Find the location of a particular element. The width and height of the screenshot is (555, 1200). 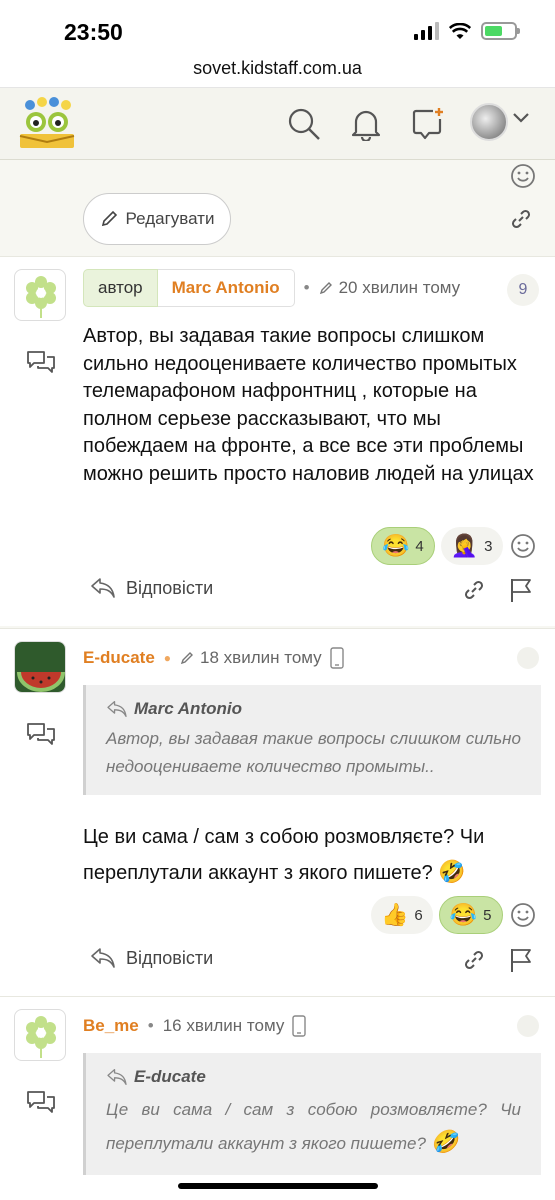

username: Be_me is located at coordinates (111, 1026).